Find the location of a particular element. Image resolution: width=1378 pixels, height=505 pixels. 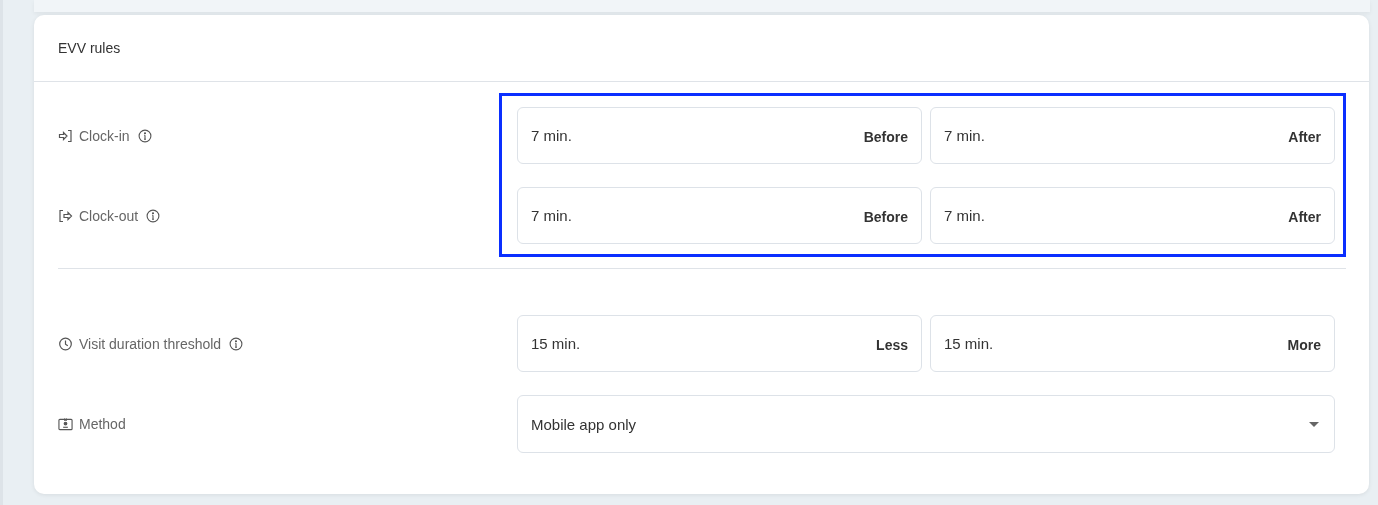

method-dropdown: Mobile app only is located at coordinates (926, 424).